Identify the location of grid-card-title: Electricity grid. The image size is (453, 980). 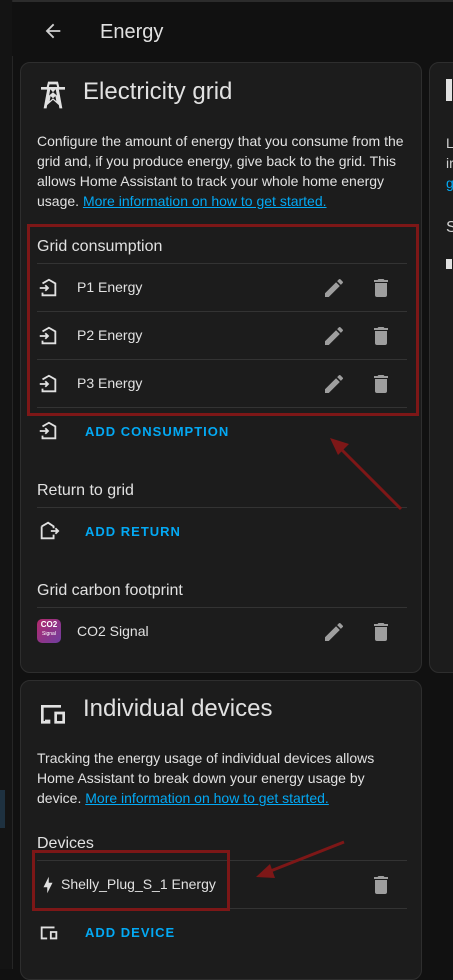
(158, 91).